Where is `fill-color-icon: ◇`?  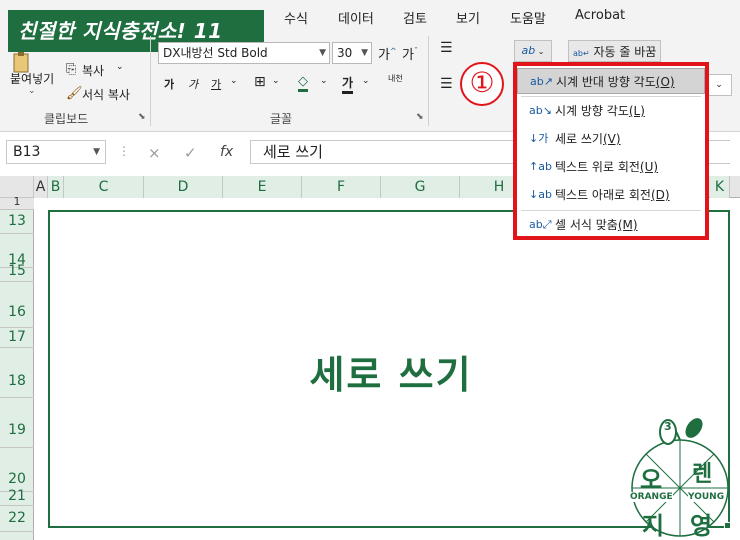
fill-color-icon: ◇ is located at coordinates (303, 83).